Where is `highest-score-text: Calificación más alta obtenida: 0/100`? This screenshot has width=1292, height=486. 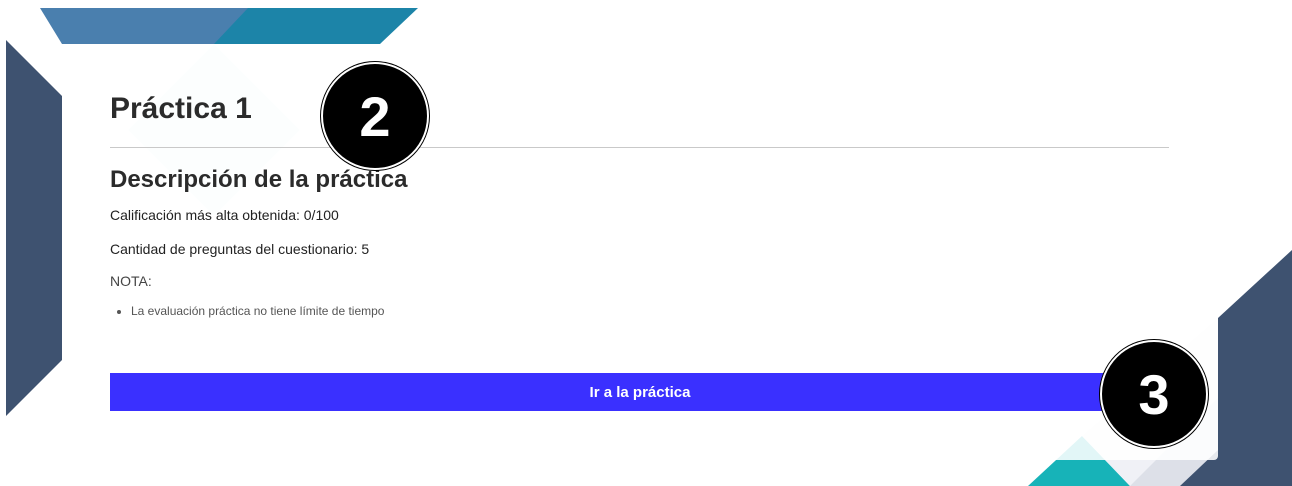 highest-score-text: Calificación más alta obtenida: 0/100 is located at coordinates (224, 215).